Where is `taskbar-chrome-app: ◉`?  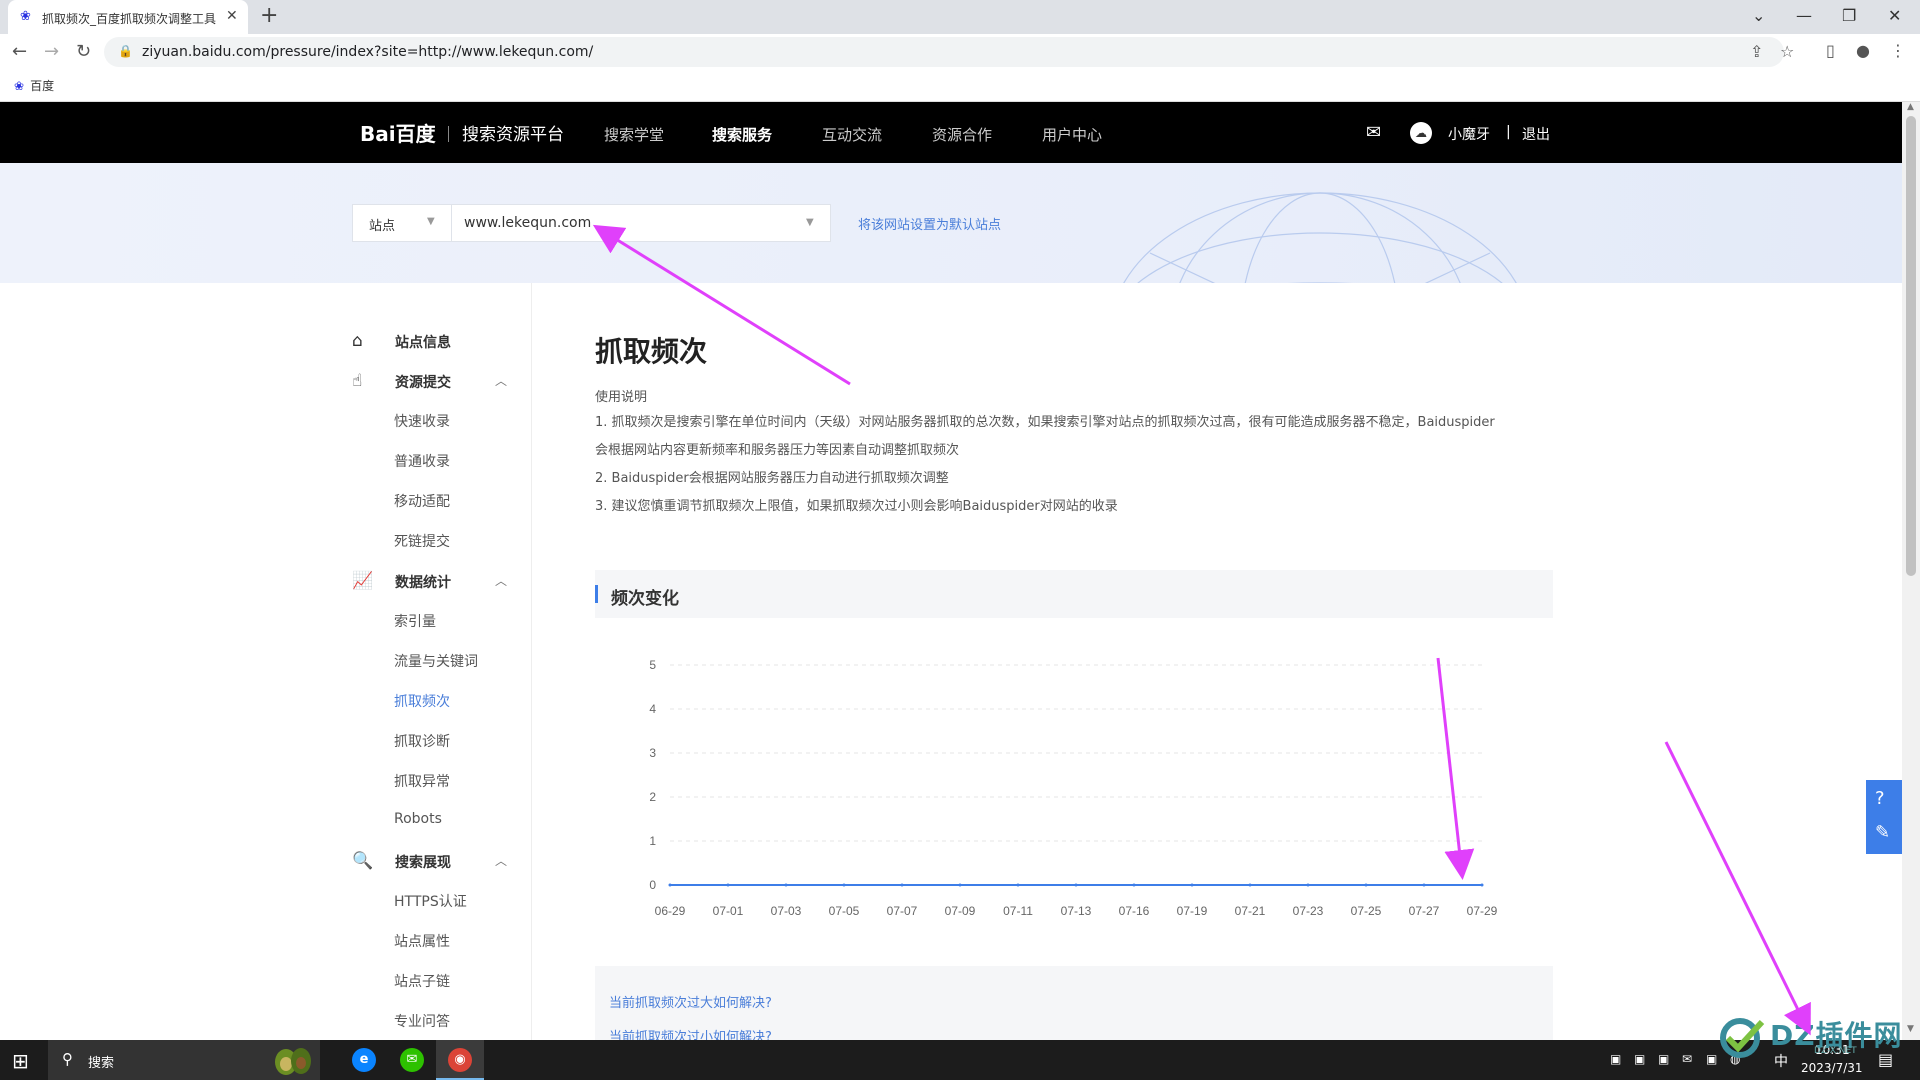 taskbar-chrome-app: ◉ is located at coordinates (460, 1060).